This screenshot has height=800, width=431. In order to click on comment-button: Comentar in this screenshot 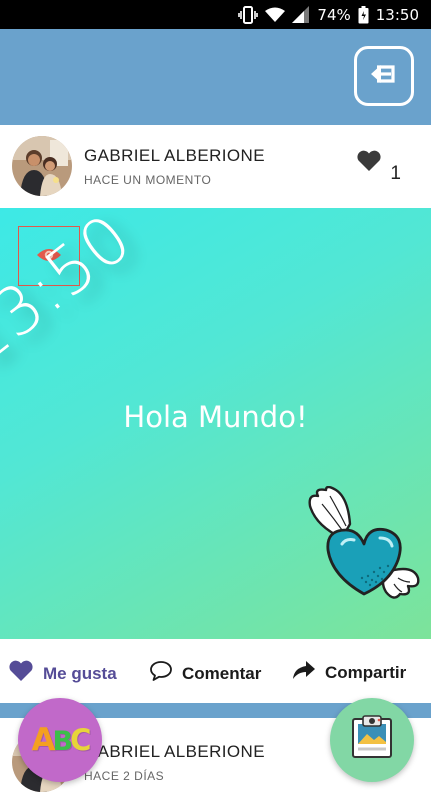, I will do `click(205, 673)`.